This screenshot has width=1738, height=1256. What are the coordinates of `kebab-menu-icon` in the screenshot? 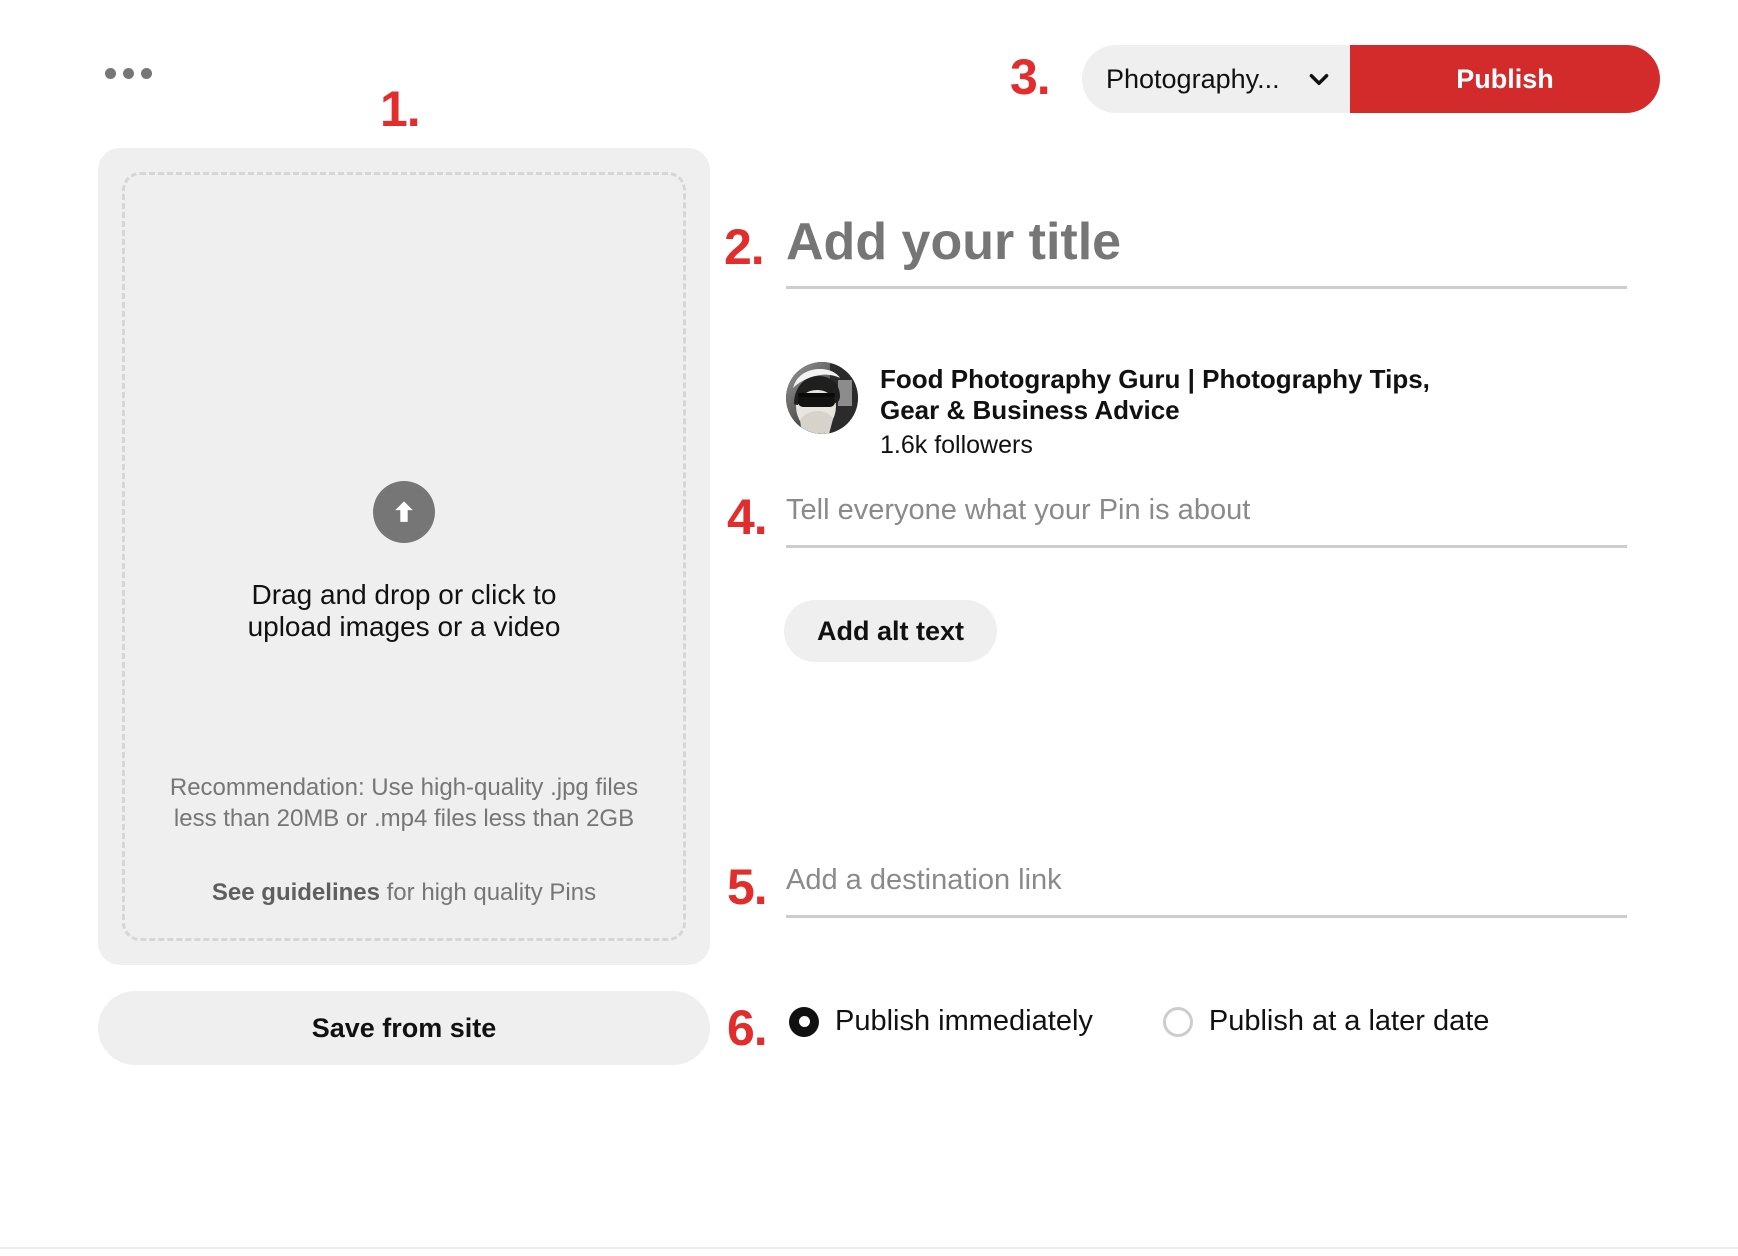 It's located at (128, 73).